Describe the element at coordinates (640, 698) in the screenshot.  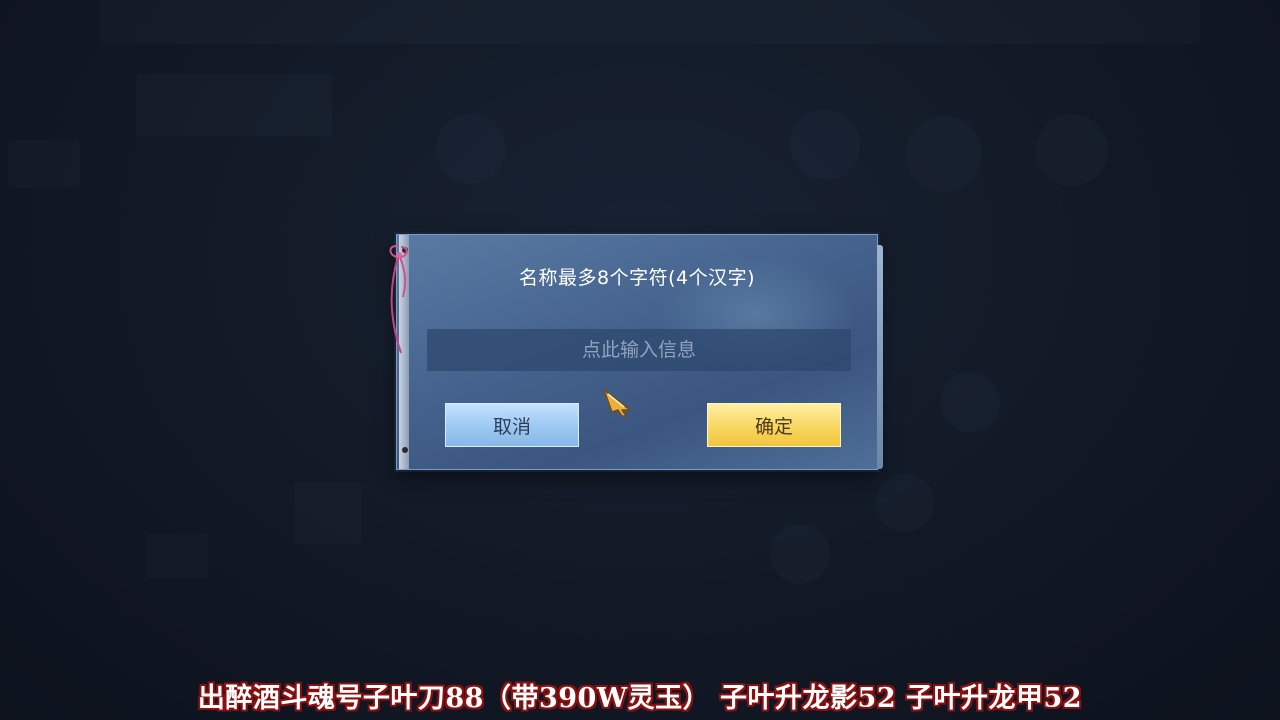
I see `promo-caption: 出醉酒斗魂号子叶刀88（带390W灵玉） 子叶升龙影52 子叶升龙甲52` at that location.